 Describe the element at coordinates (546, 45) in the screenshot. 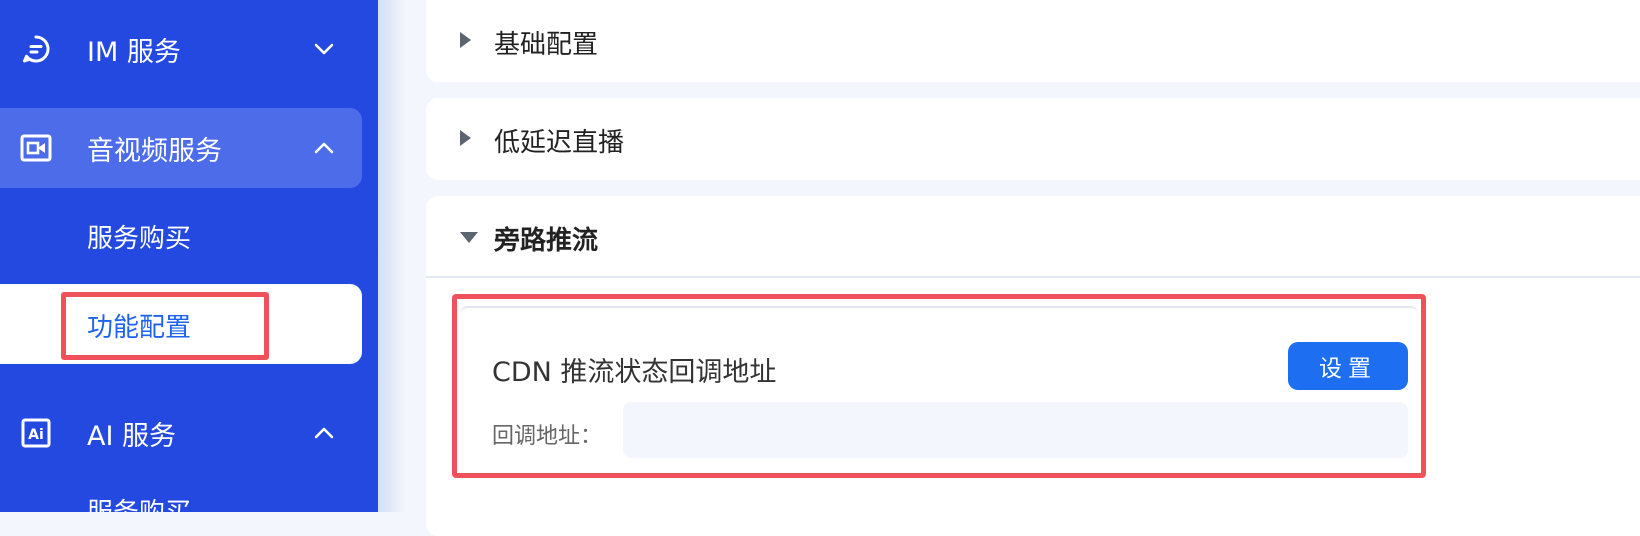

I see `section-title: 基础配置` at that location.